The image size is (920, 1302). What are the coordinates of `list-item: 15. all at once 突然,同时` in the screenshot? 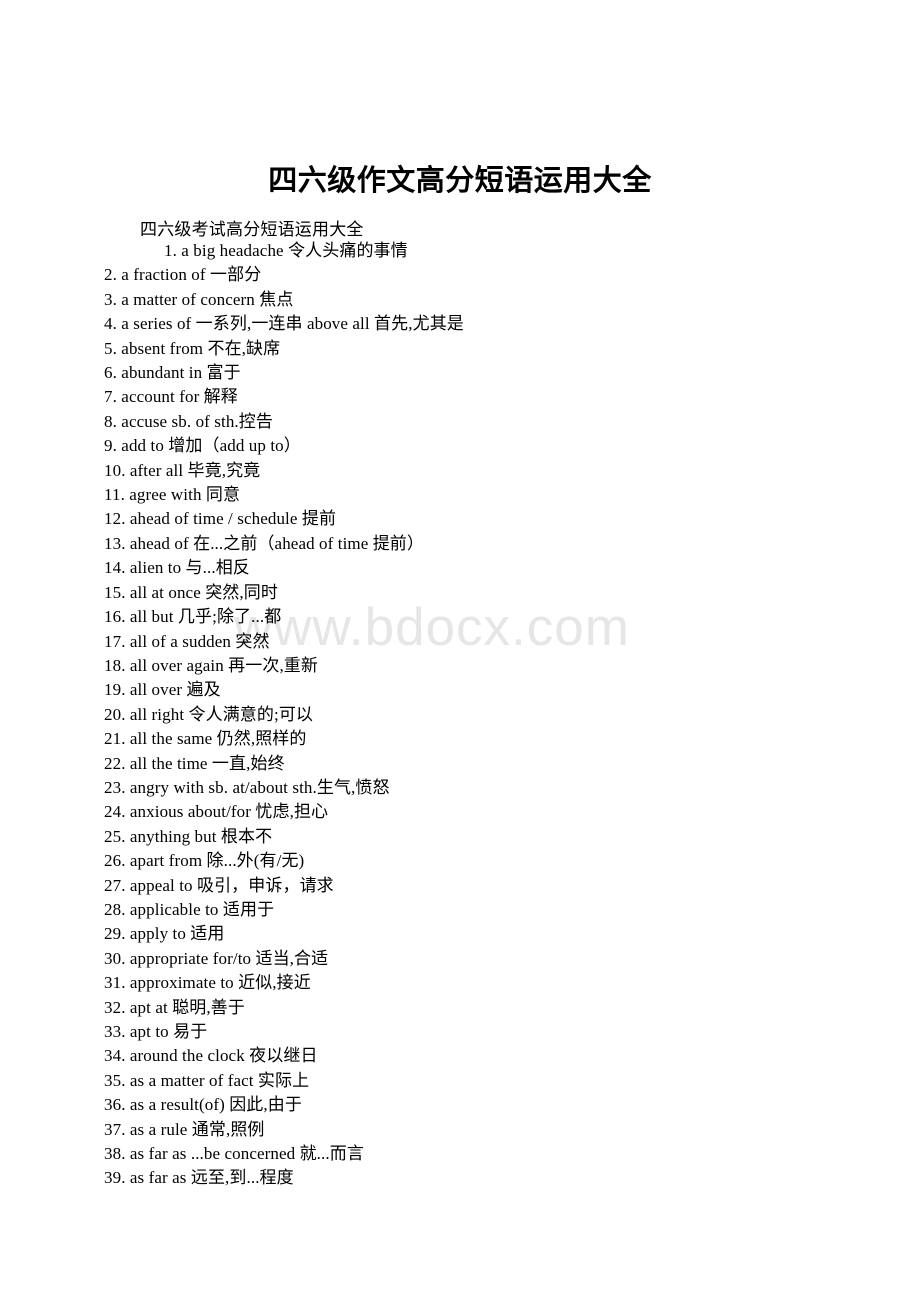 It's located at (191, 592).